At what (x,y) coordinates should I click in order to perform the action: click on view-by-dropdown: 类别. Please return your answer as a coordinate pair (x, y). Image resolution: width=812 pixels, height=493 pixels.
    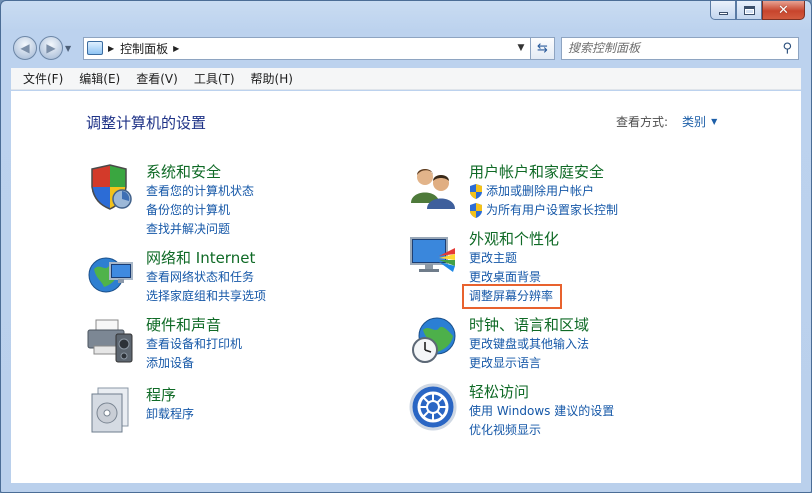
    Looking at the image, I should click on (694, 121).